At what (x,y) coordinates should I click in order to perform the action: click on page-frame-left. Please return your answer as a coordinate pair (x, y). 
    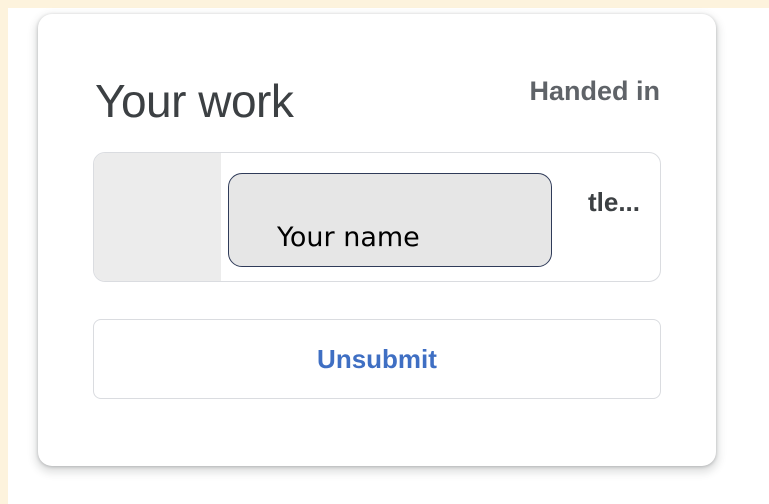
    Looking at the image, I should click on (4, 252).